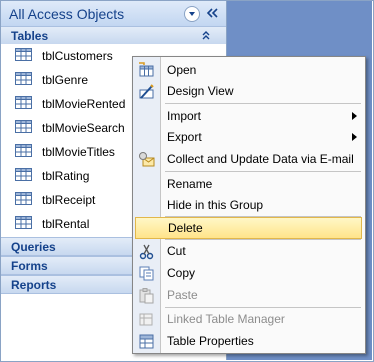  I want to click on group-label-forms: Forms, so click(29, 266).